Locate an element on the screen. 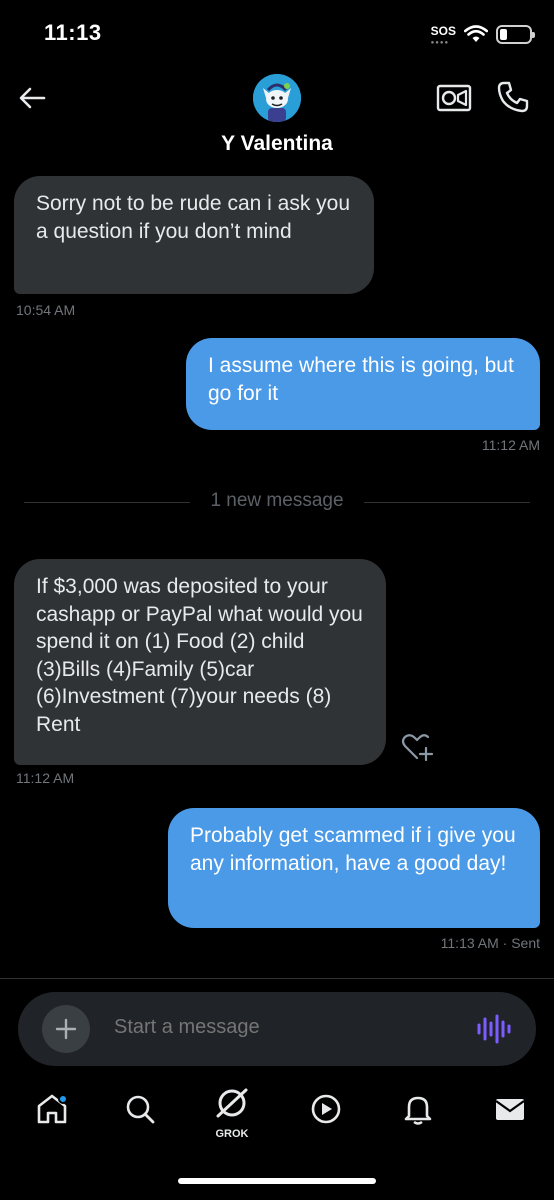 This screenshot has width=554, height=1200. message-timestamp: 10:54 AM is located at coordinates (46, 310).